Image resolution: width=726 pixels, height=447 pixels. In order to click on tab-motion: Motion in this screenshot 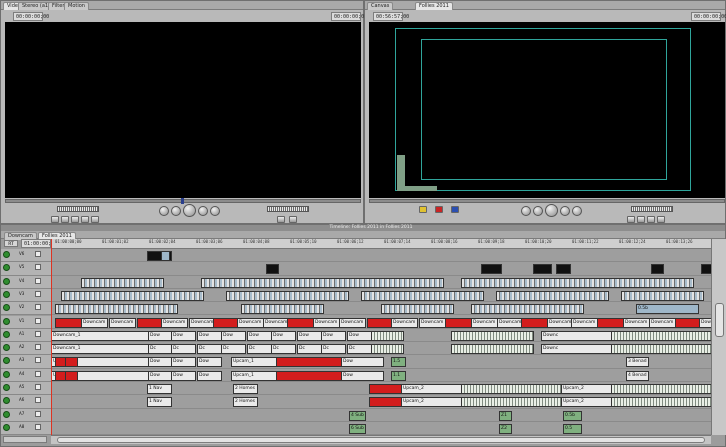, I will do `click(76, 6)`.